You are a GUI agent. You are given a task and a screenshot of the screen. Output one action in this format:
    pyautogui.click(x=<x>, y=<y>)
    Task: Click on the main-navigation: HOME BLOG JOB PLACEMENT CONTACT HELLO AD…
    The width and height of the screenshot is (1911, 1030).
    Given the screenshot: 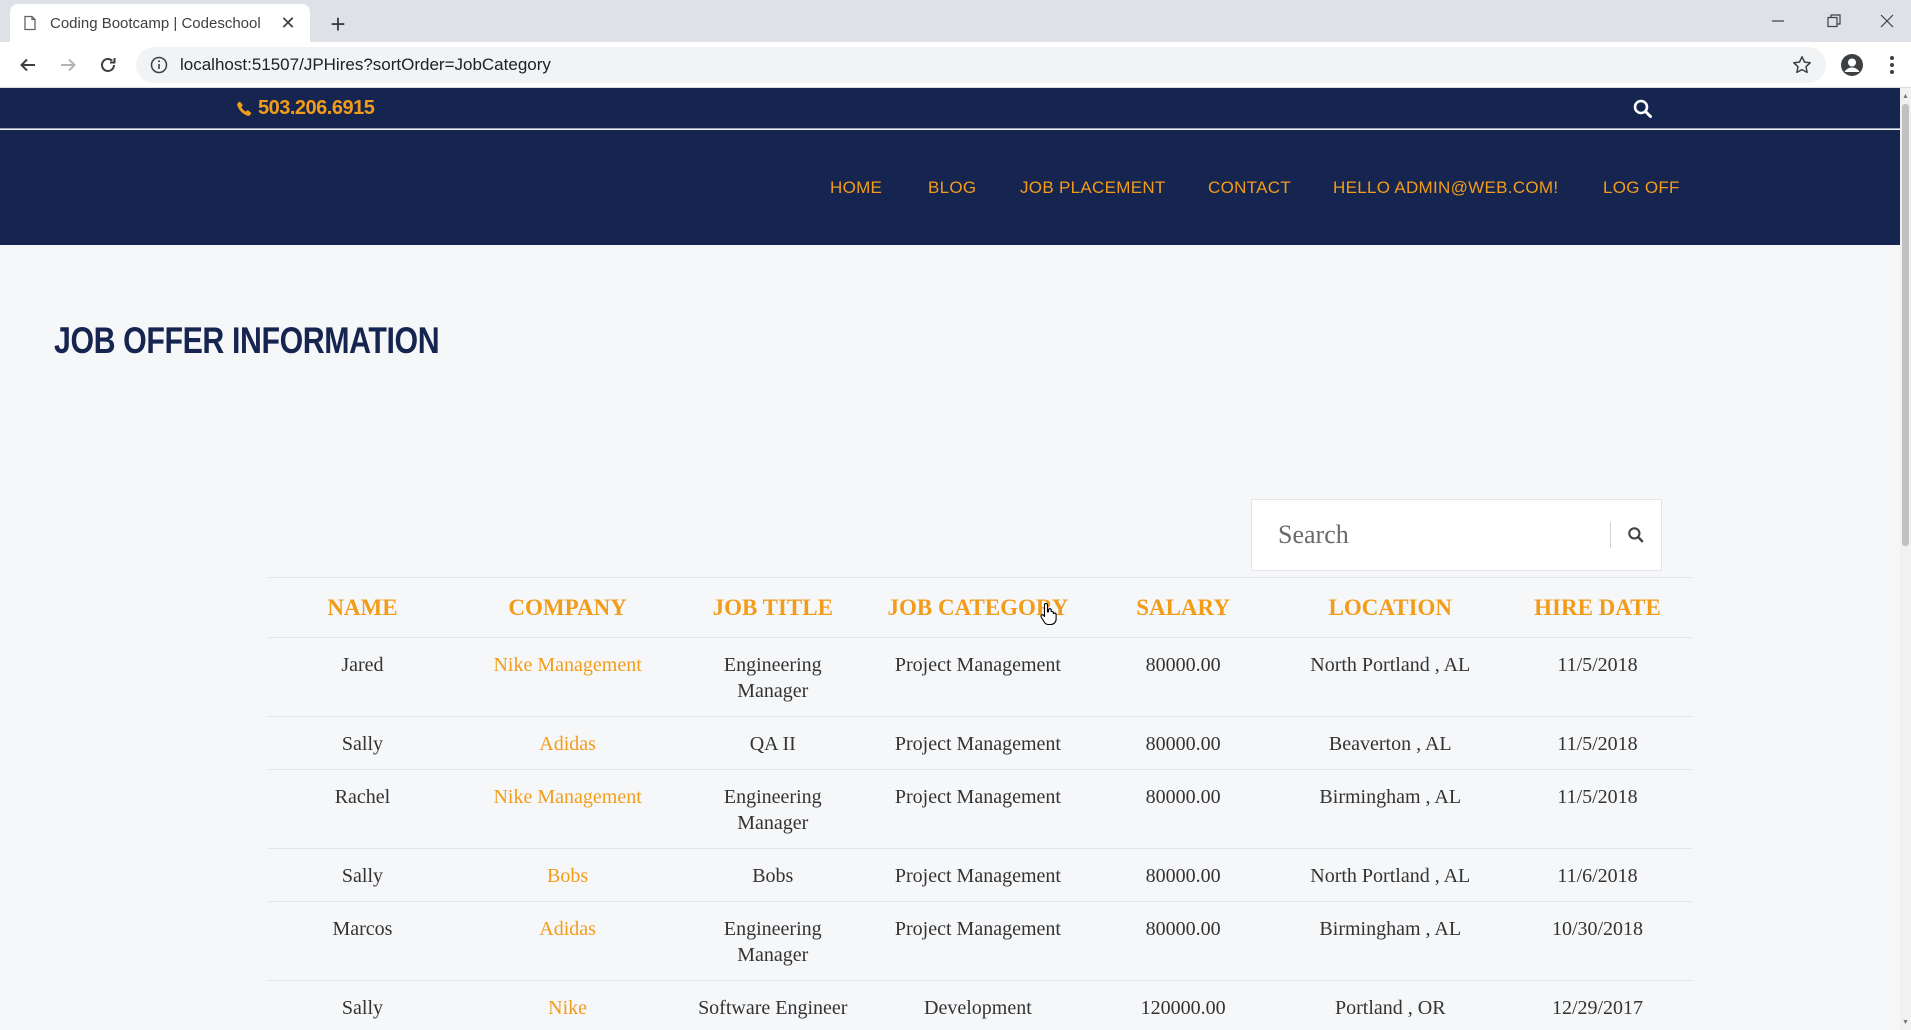 What is the action you would take?
    pyautogui.click(x=950, y=187)
    